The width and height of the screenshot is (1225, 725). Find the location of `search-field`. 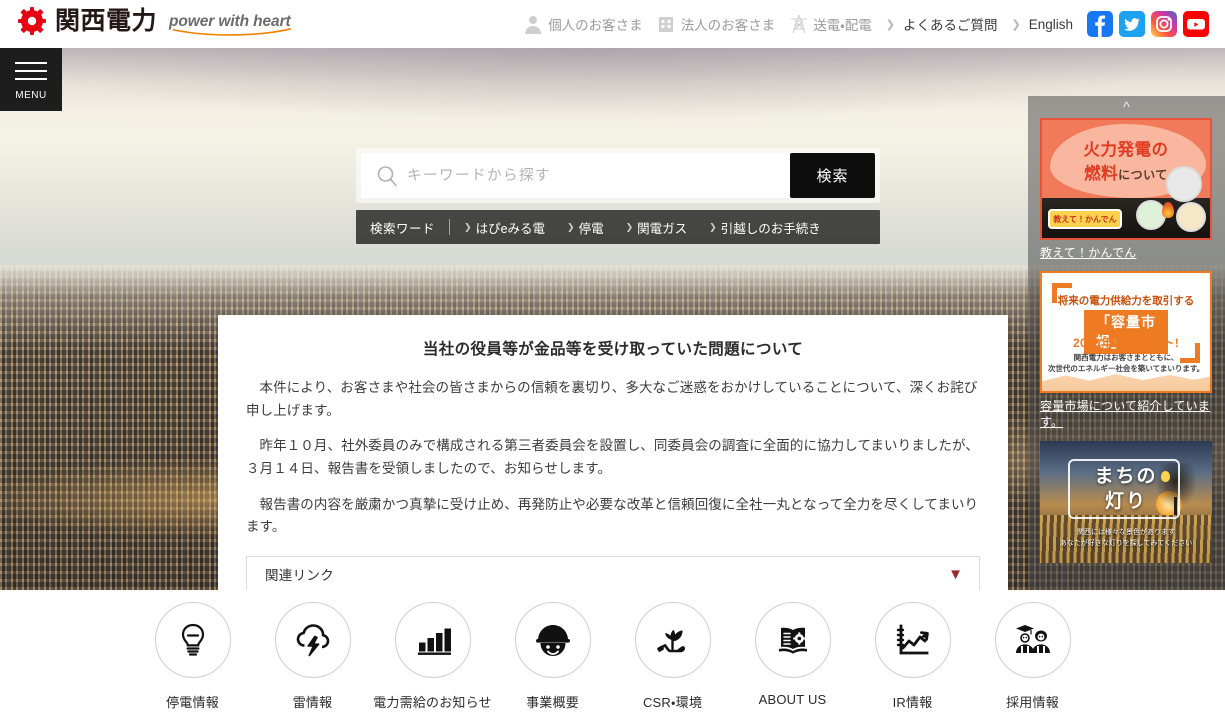

search-field is located at coordinates (575, 175).